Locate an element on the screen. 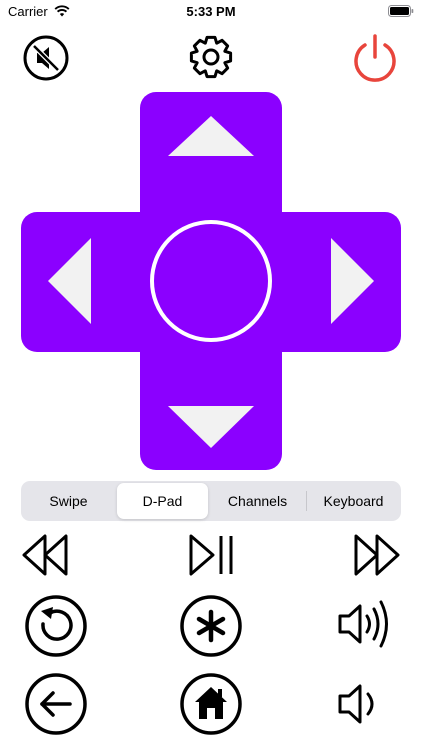 The height and width of the screenshot is (750, 422). replay-button is located at coordinates (56, 626).